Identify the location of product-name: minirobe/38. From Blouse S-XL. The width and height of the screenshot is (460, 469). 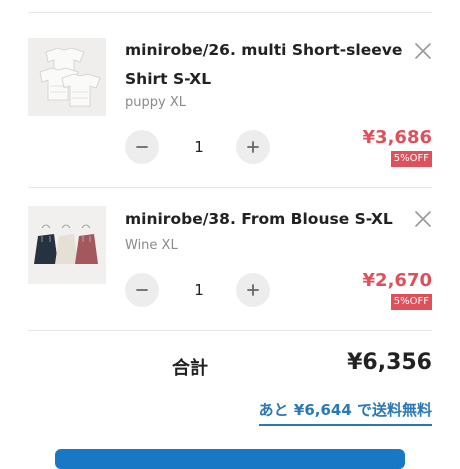
(267, 219).